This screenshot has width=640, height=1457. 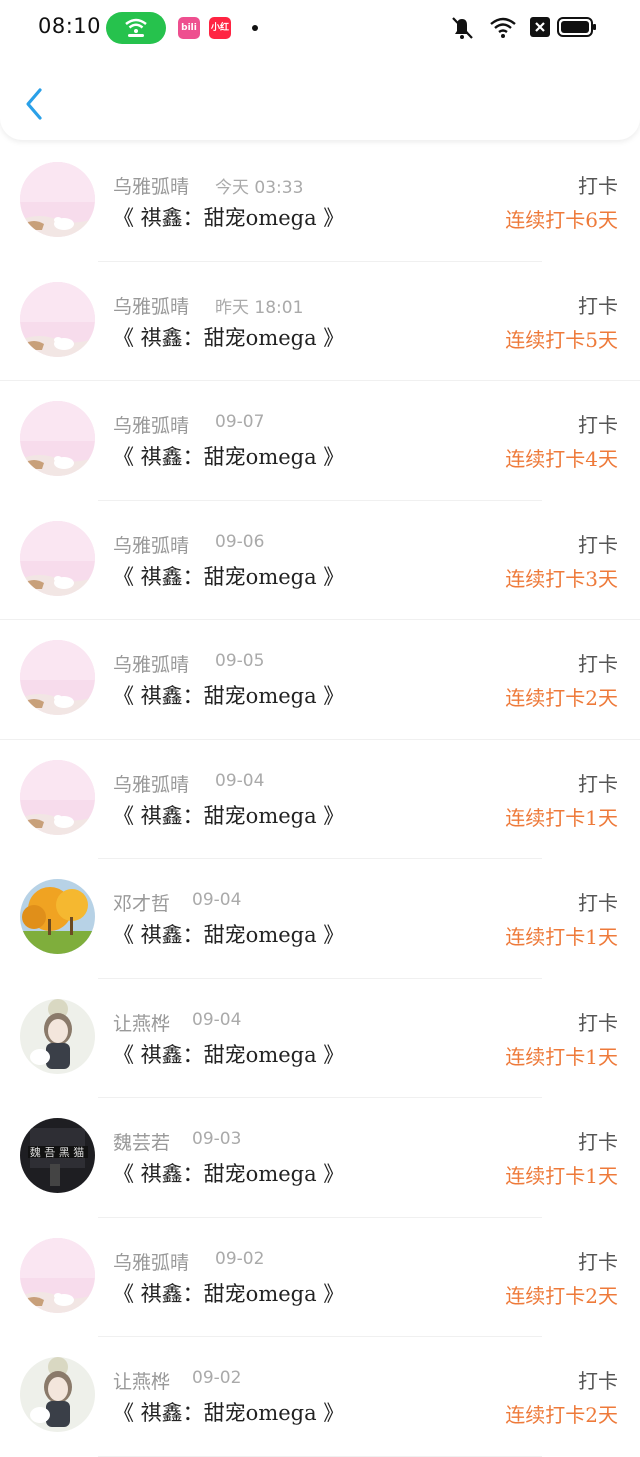 I want to click on status-bar: 08:10 bili 小红书, so click(x=320, y=28).